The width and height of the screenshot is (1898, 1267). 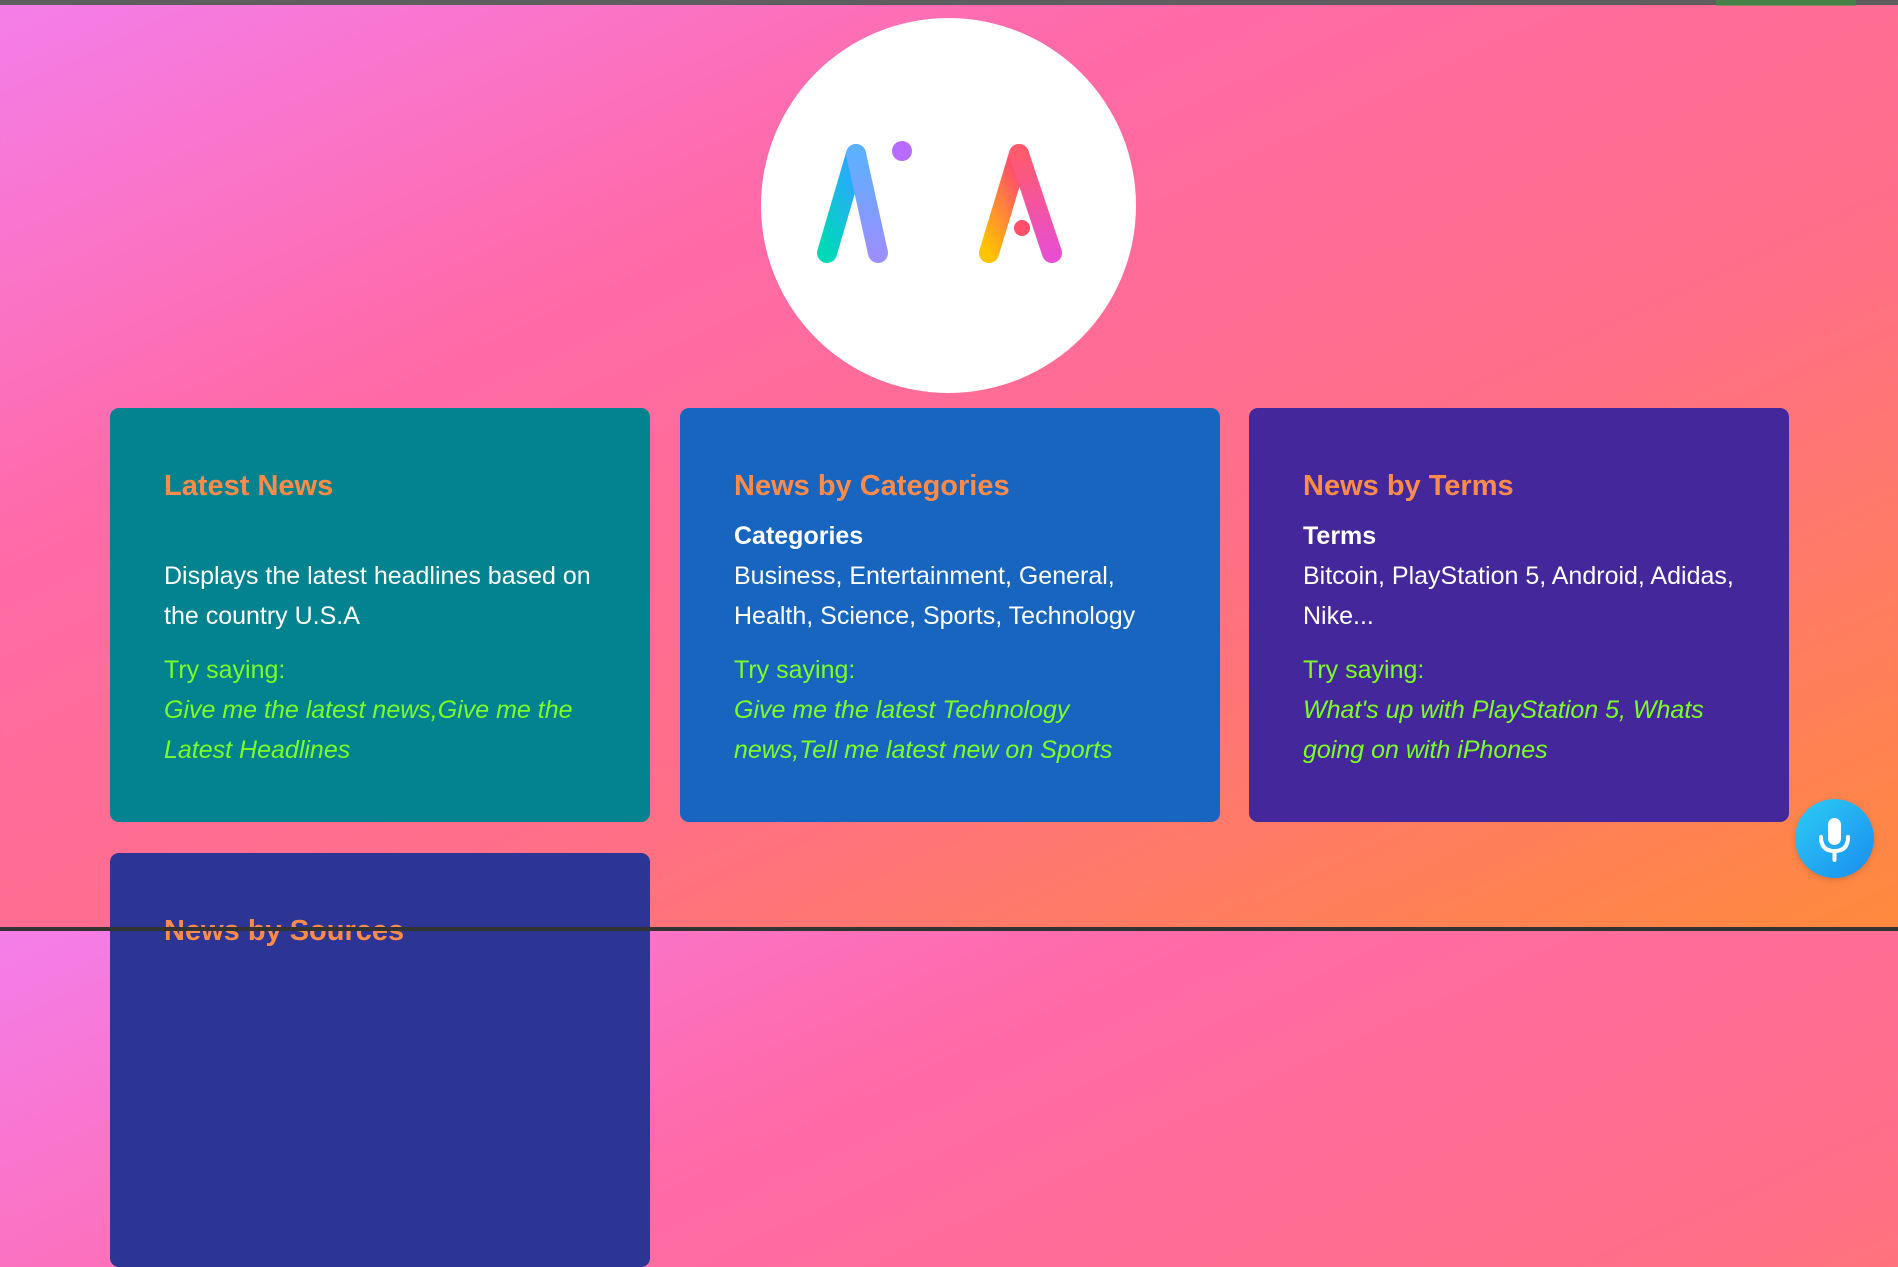 What do you see at coordinates (948, 205) in the screenshot?
I see `alan-ai-logo` at bounding box center [948, 205].